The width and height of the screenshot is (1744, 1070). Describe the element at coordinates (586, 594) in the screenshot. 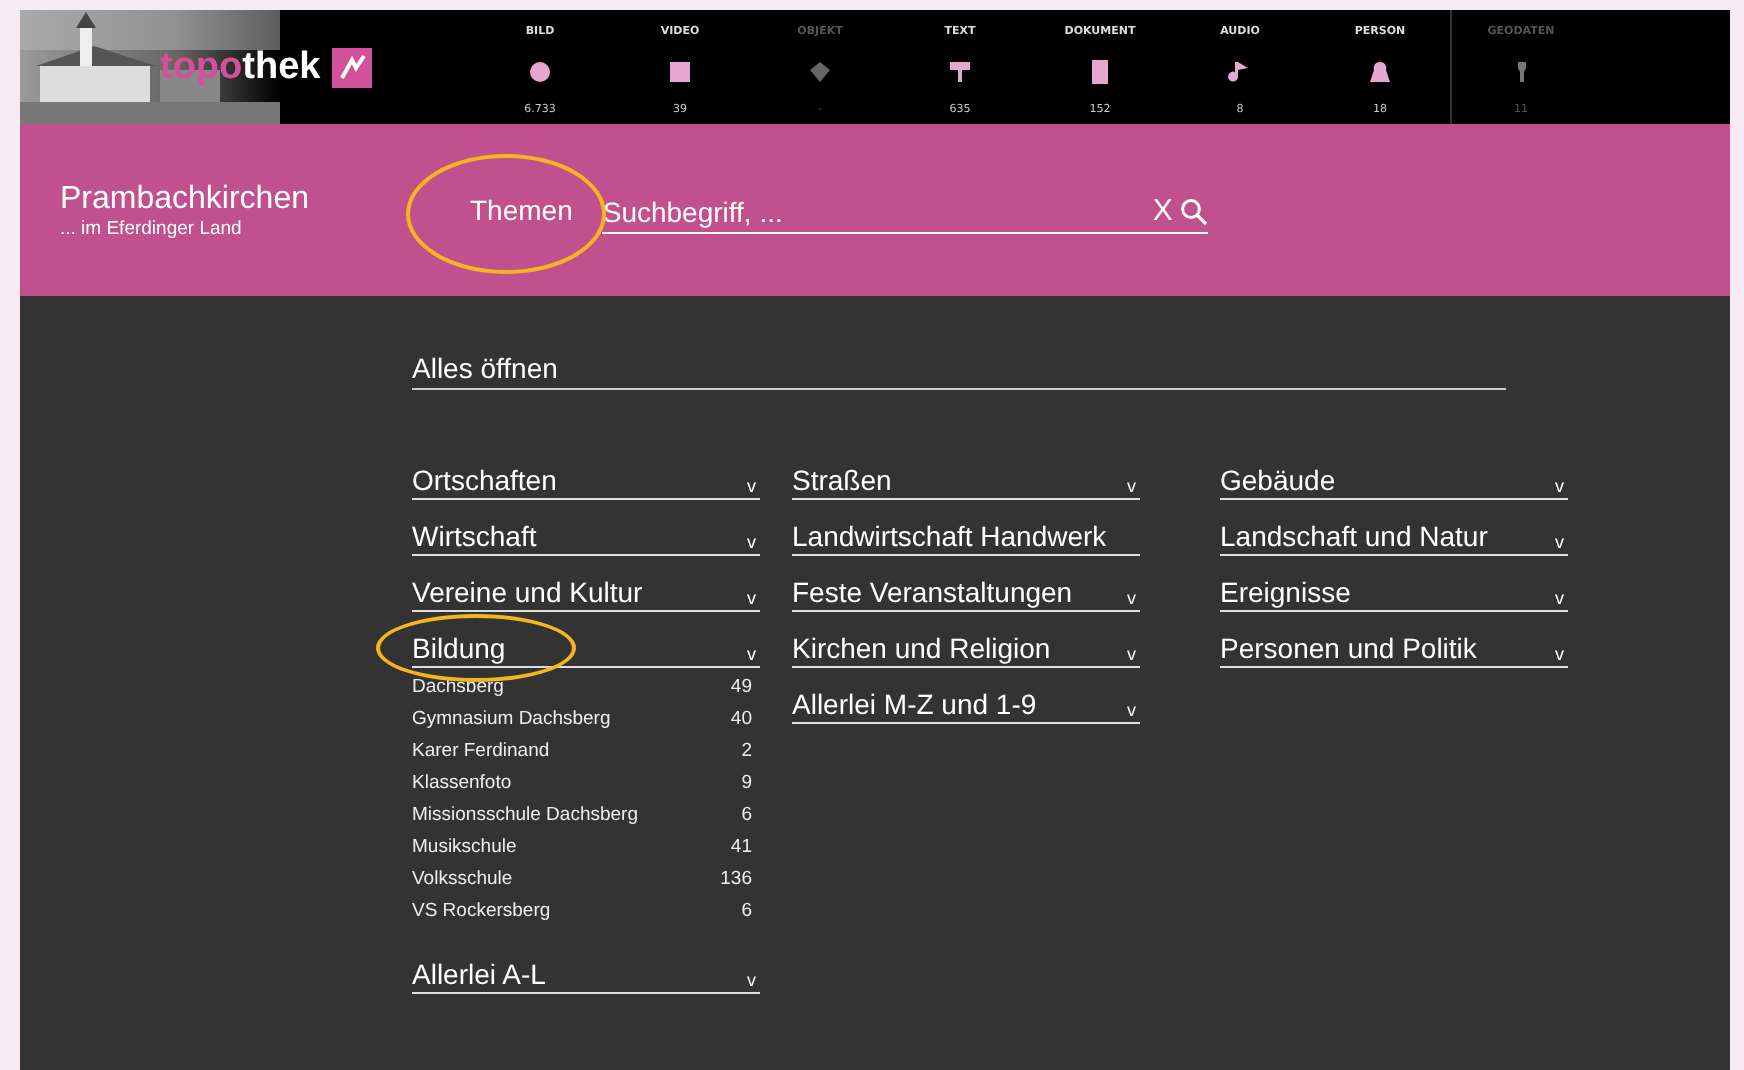

I see `category-link: Vereine und Kultur v` at that location.